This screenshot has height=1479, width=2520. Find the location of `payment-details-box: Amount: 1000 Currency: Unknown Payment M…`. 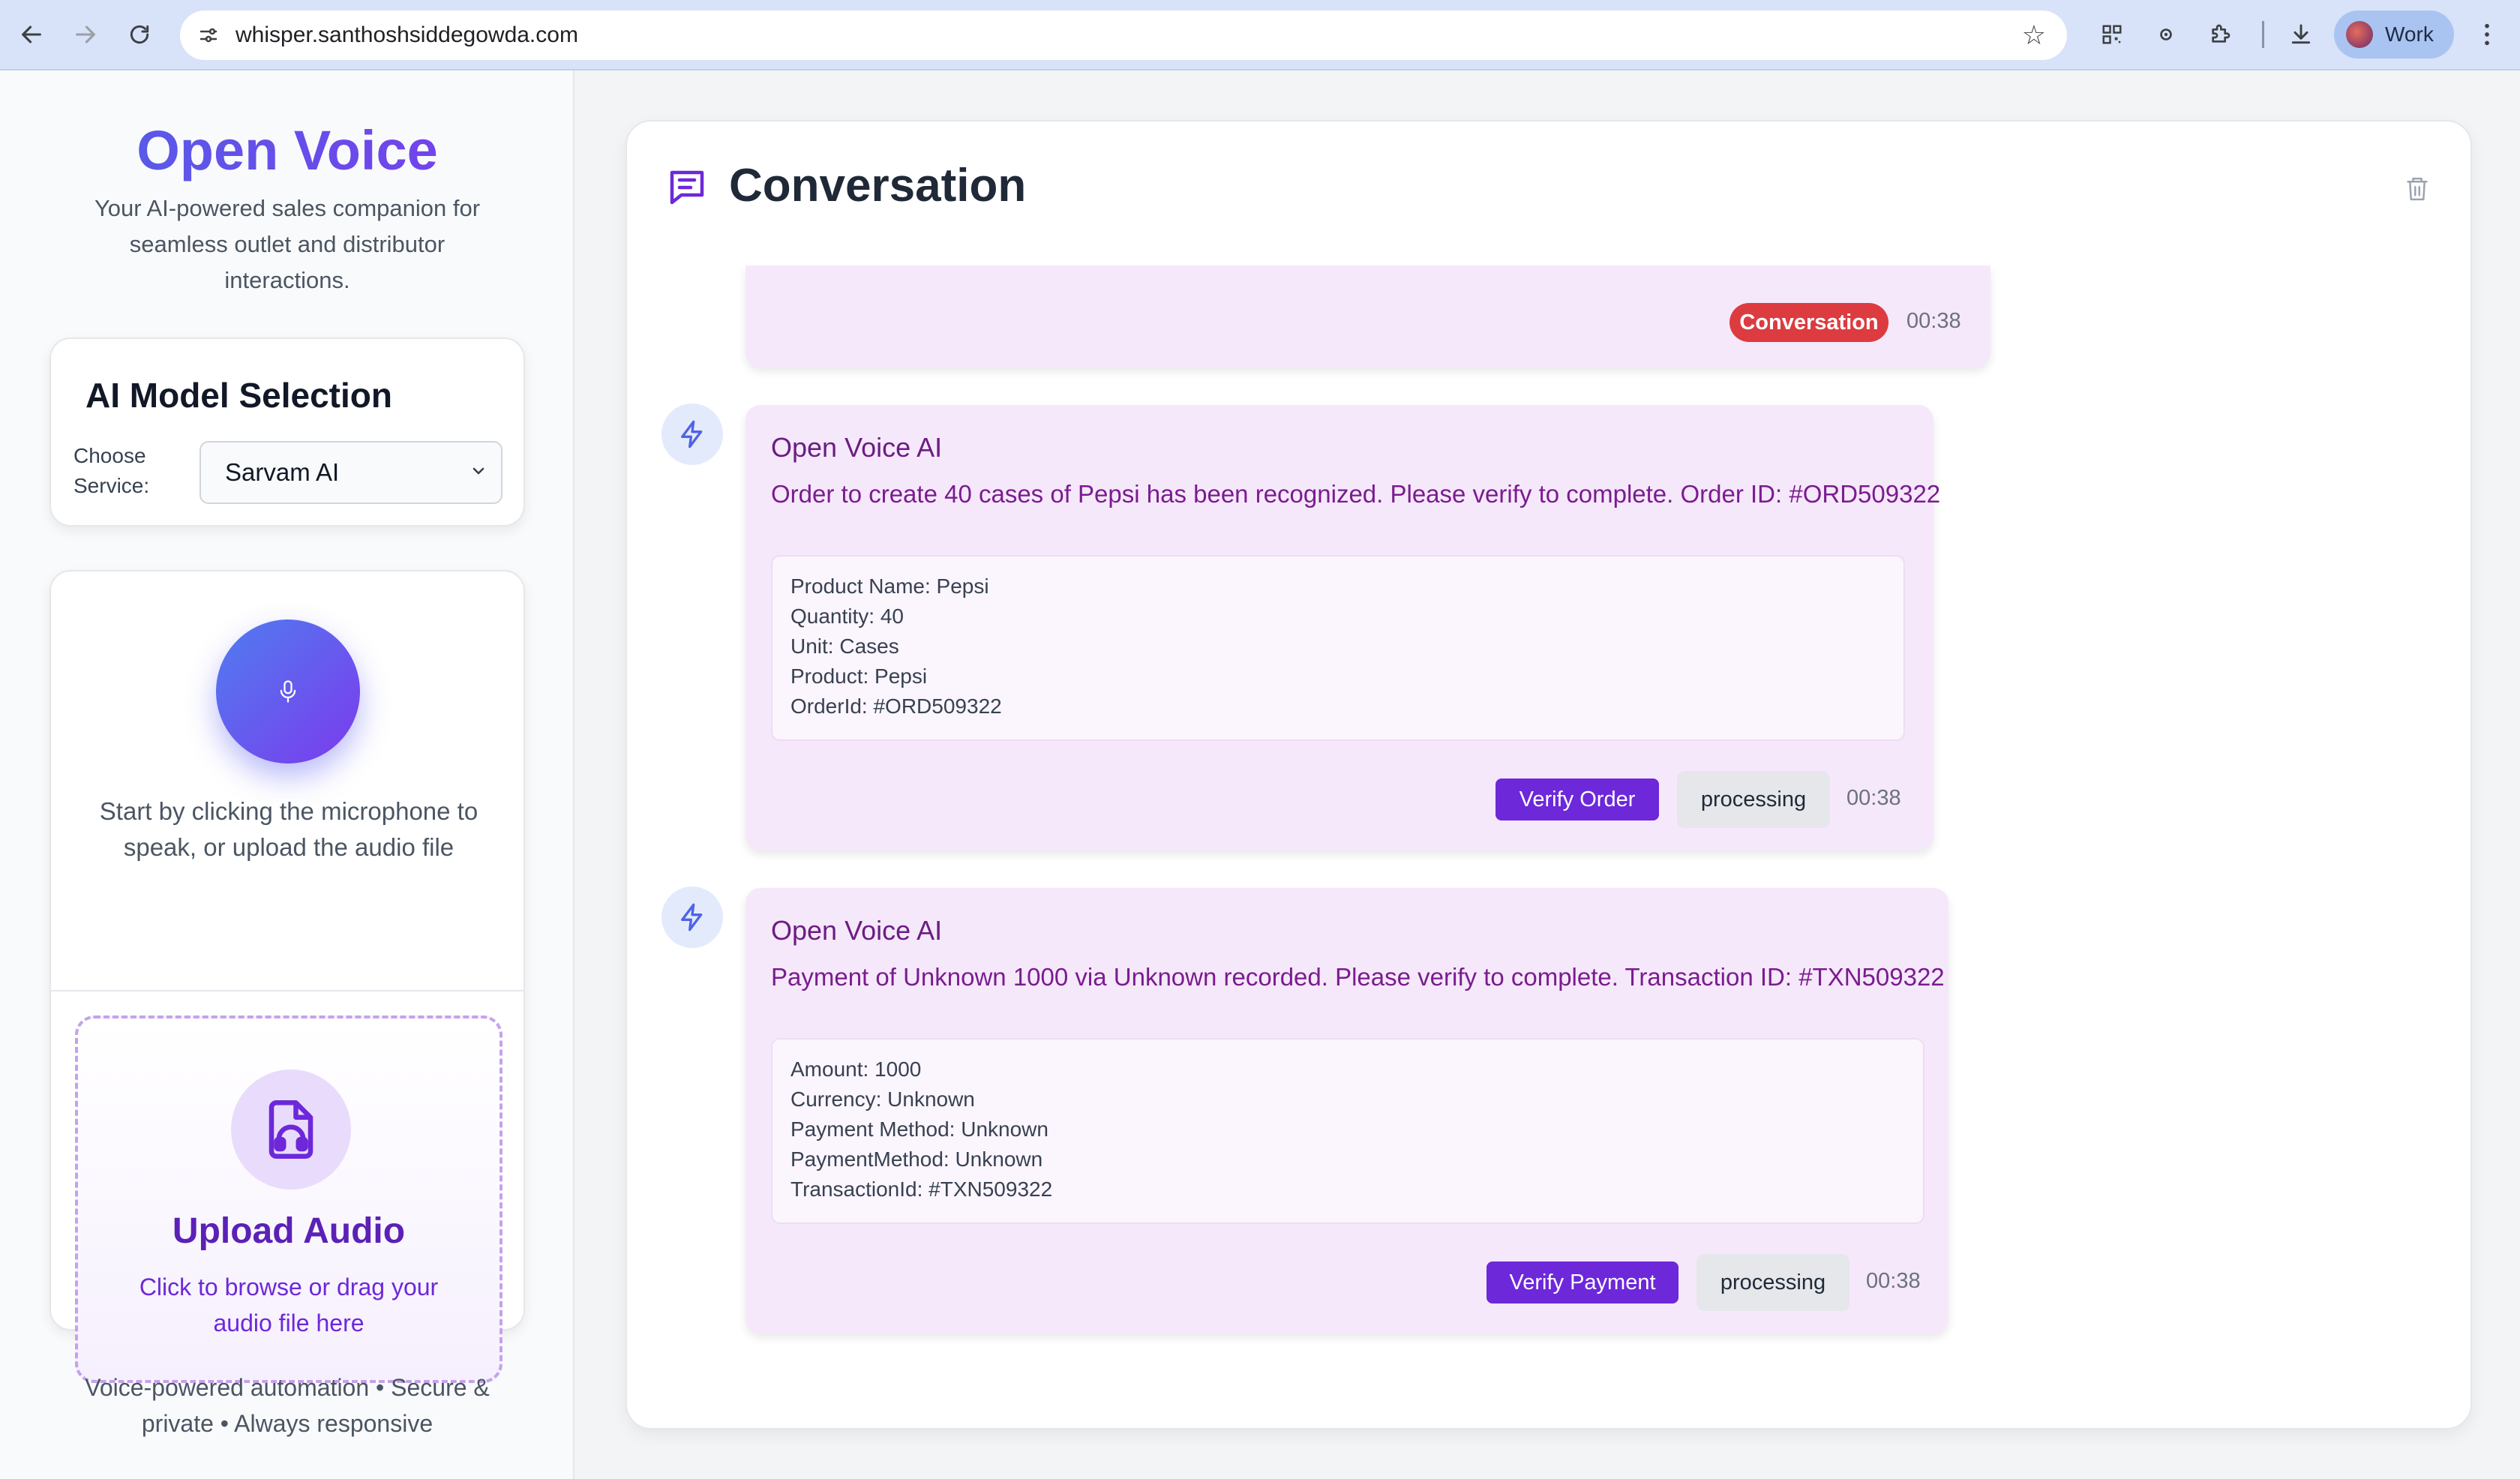

payment-details-box: Amount: 1000 Currency: Unknown Payment M… is located at coordinates (1347, 1131).